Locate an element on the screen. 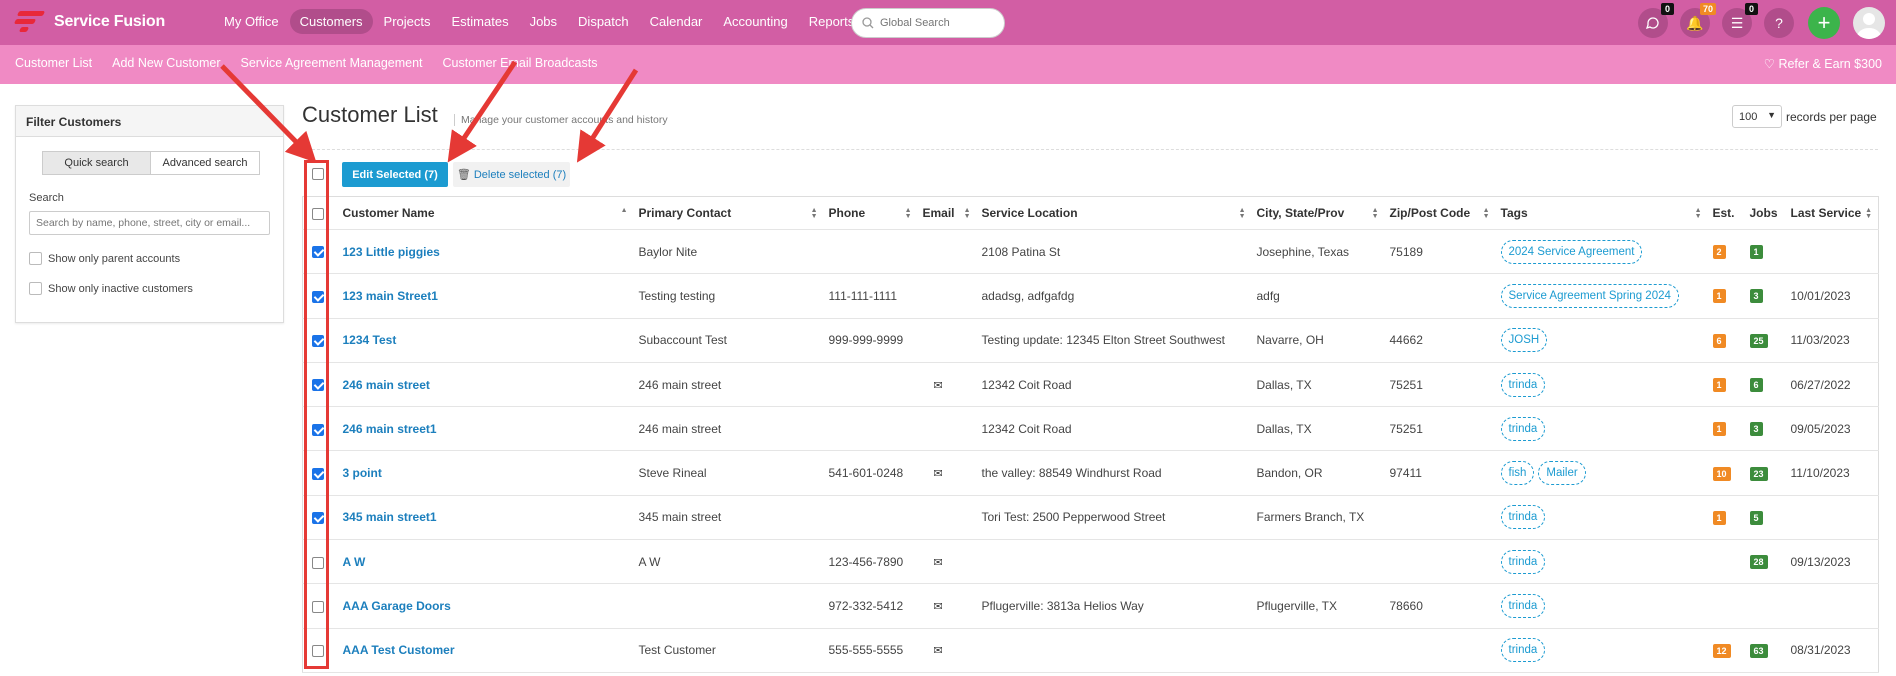 The image size is (1896, 676). col-primary-contact: Primary Contact ▲ ▼ is located at coordinates (728, 213).